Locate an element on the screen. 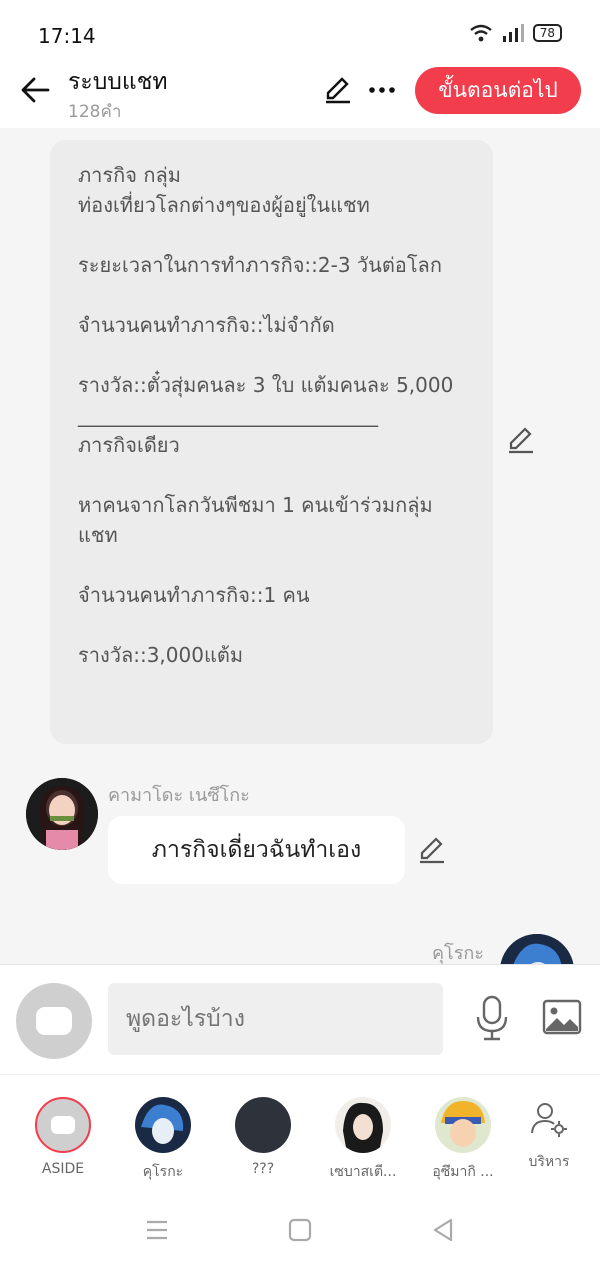  next-step-button: ขั้นตอนต่อไป is located at coordinates (498, 90).